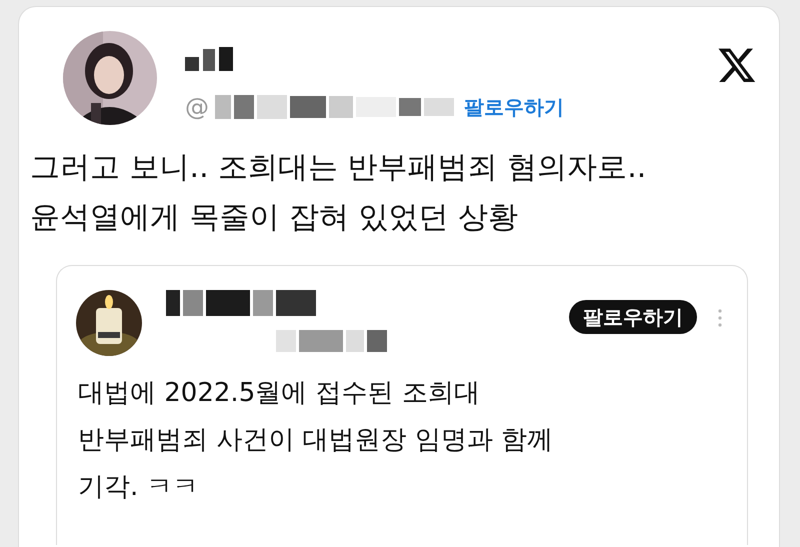 The height and width of the screenshot is (547, 800). What do you see at coordinates (316, 440) in the screenshot?
I see `quoted-post-text: 대법에 2022.5월에 접수된 조희대 반부패범죄 사건이 대법원장 임명과 함께 기각. ㅋㅋ` at bounding box center [316, 440].